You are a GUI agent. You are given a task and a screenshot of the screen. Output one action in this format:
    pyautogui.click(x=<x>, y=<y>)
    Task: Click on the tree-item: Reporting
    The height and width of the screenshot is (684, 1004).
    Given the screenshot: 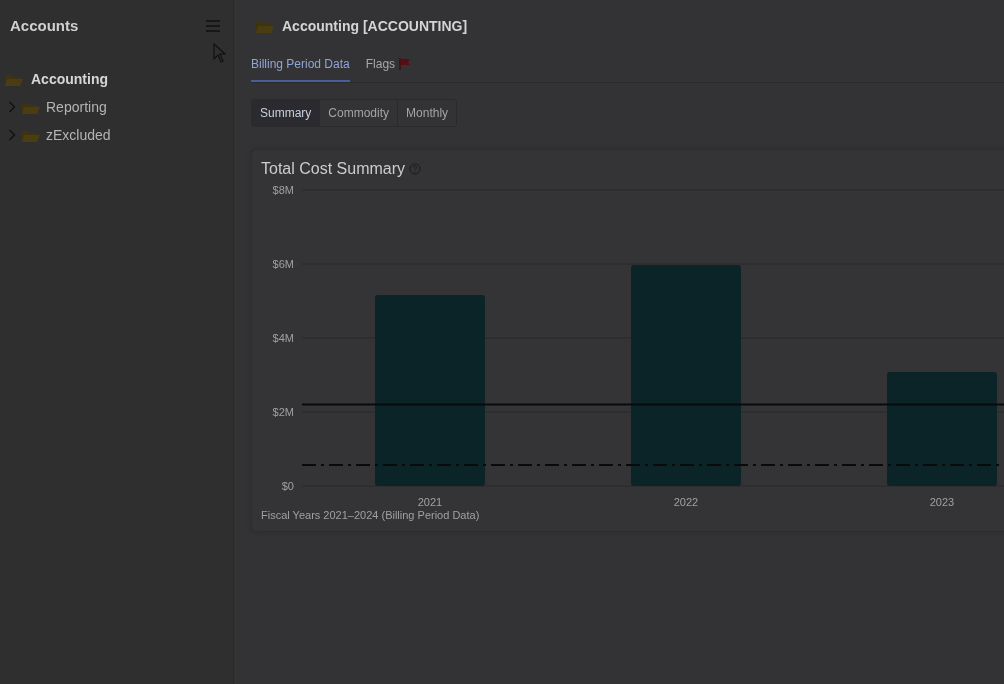 What is the action you would take?
    pyautogui.click(x=116, y=107)
    